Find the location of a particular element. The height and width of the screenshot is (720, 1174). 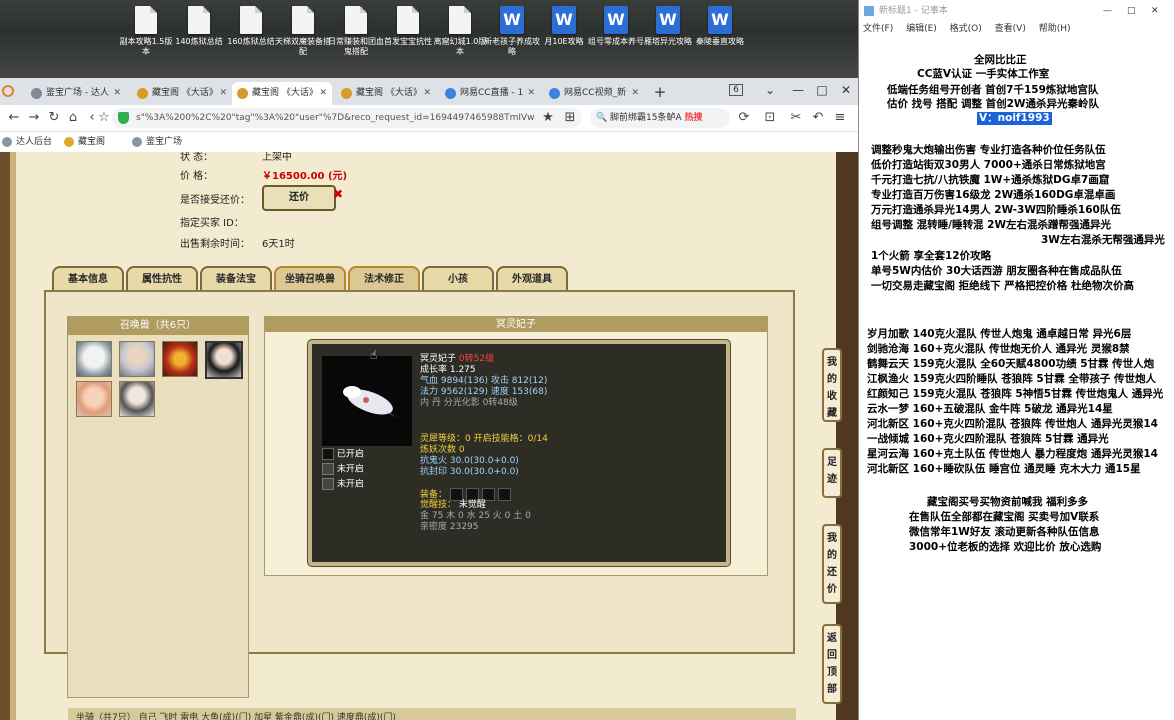

notepad-line: 在售队伍全部都在藏宝阁 买卖号加V联系 is located at coordinates (1004, 517).